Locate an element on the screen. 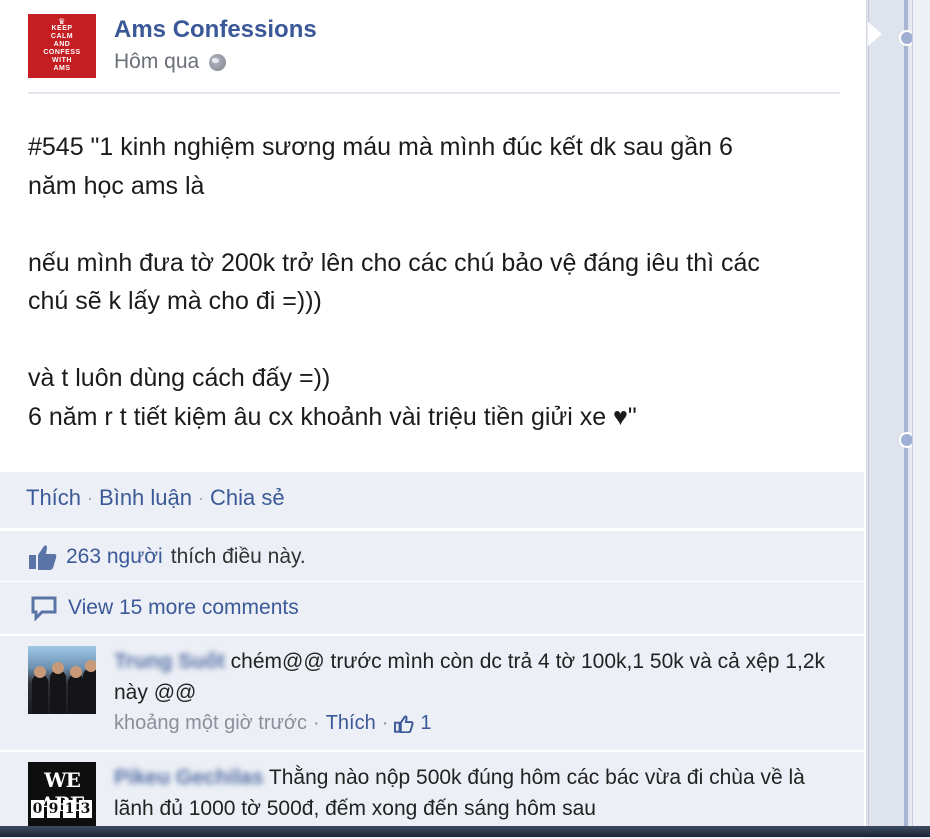 The image size is (930, 839). post-timestamp: Hôm qua is located at coordinates (170, 62).